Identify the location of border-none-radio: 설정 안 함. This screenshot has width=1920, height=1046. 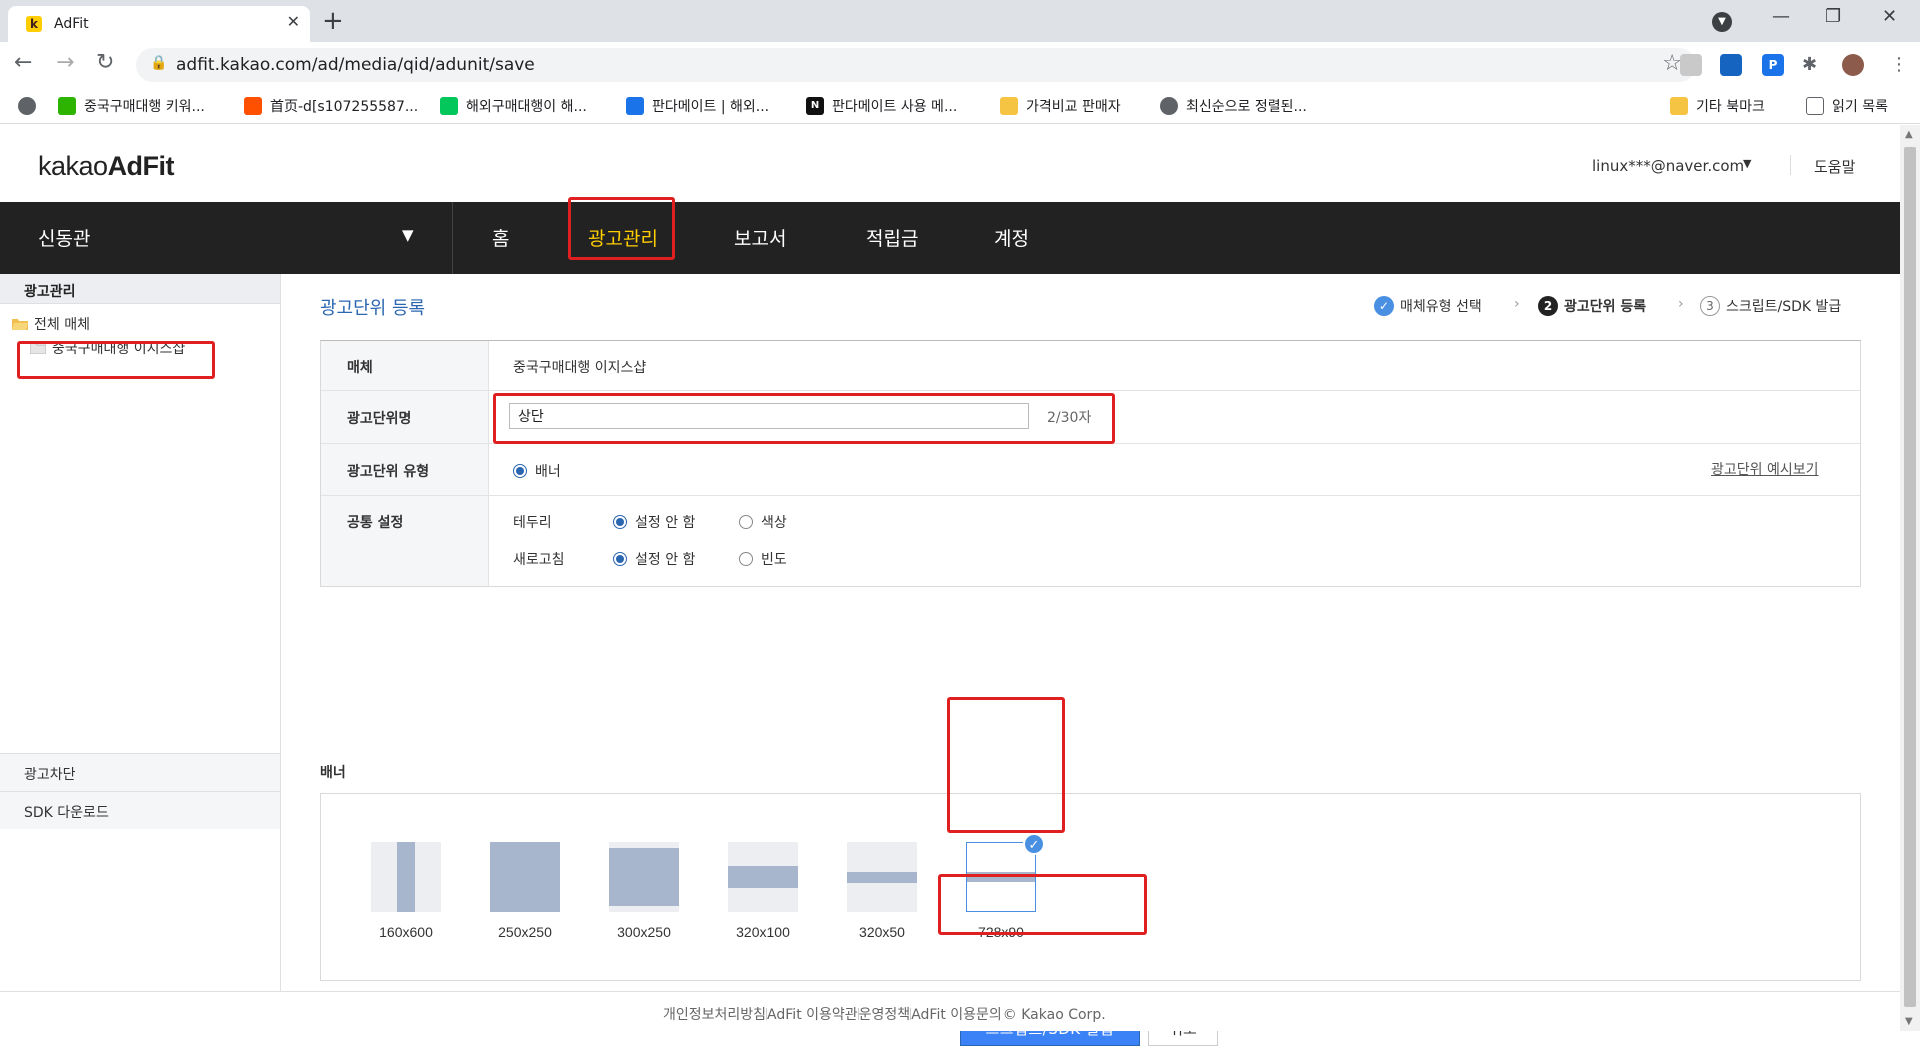
(654, 522).